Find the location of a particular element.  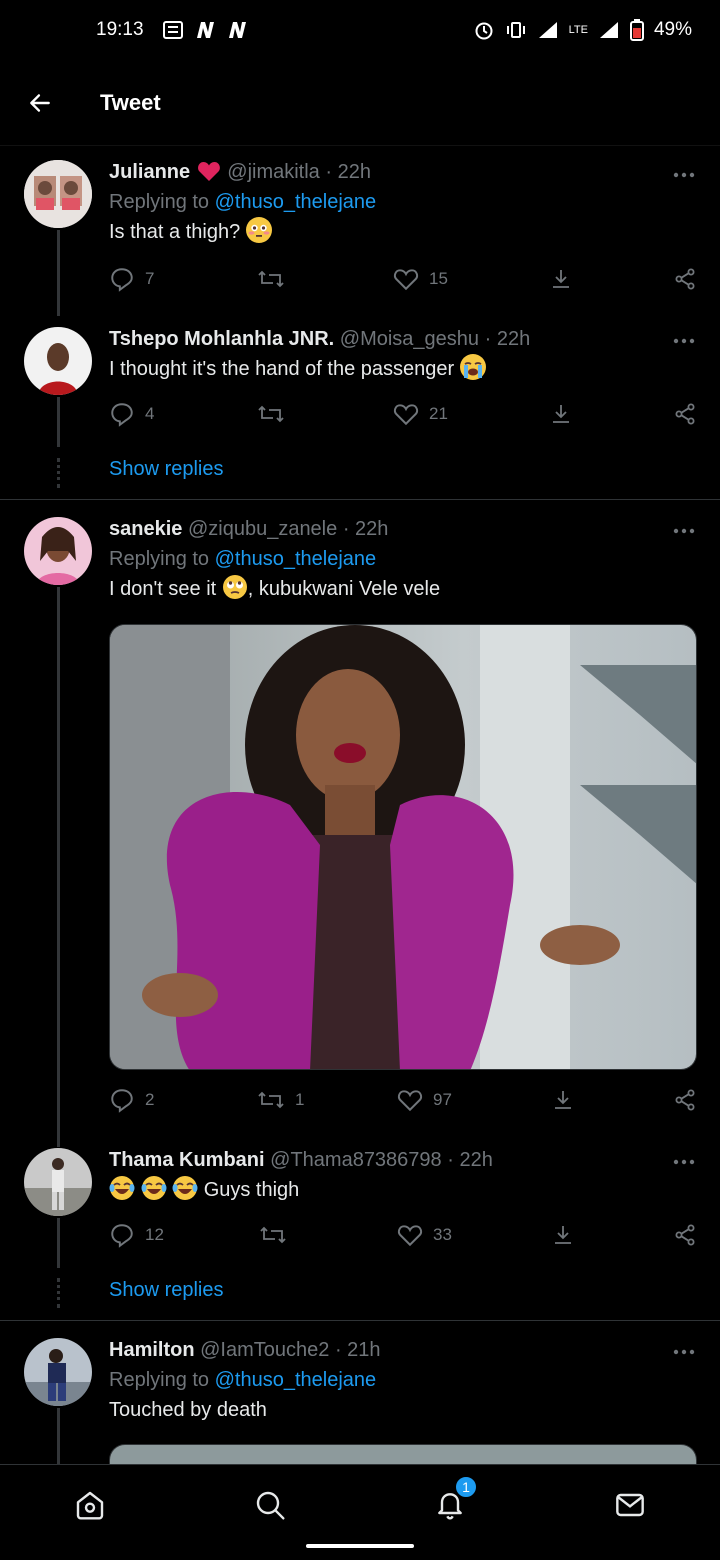

tears-of-joy-emoji is located at coordinates (154, 1188).